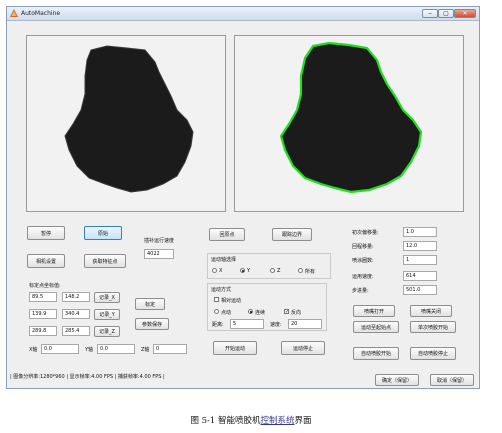 This screenshot has width=502, height=433. I want to click on get-feature-points-button: 获取特征点, so click(105, 261).